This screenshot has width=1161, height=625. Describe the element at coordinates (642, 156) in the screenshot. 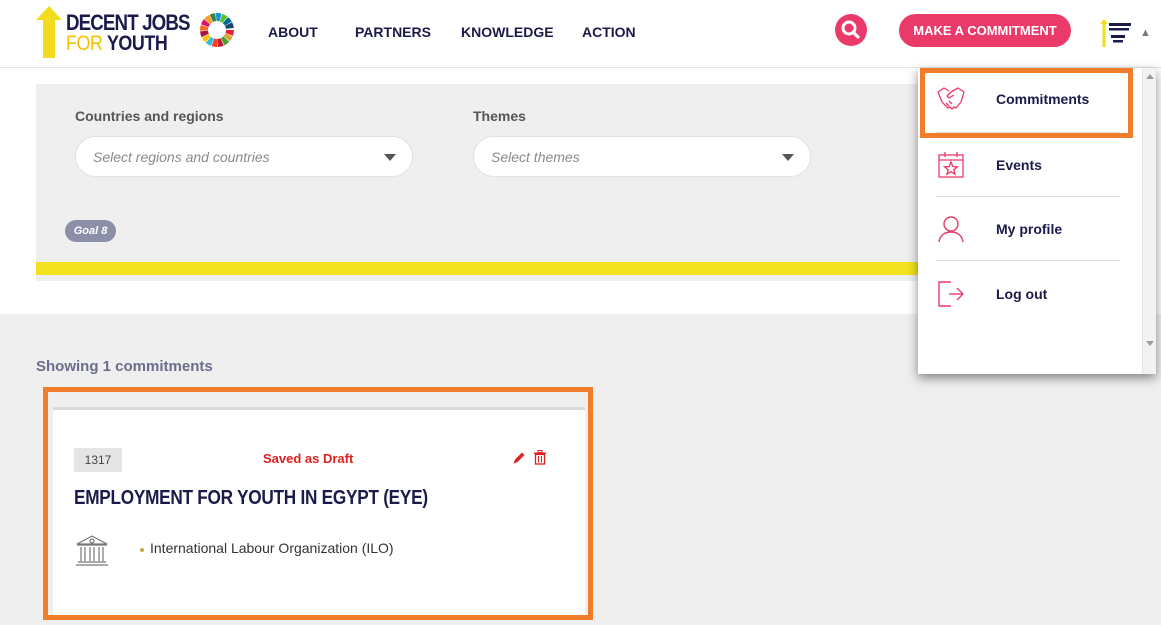

I see `themes-select: Select themes` at that location.